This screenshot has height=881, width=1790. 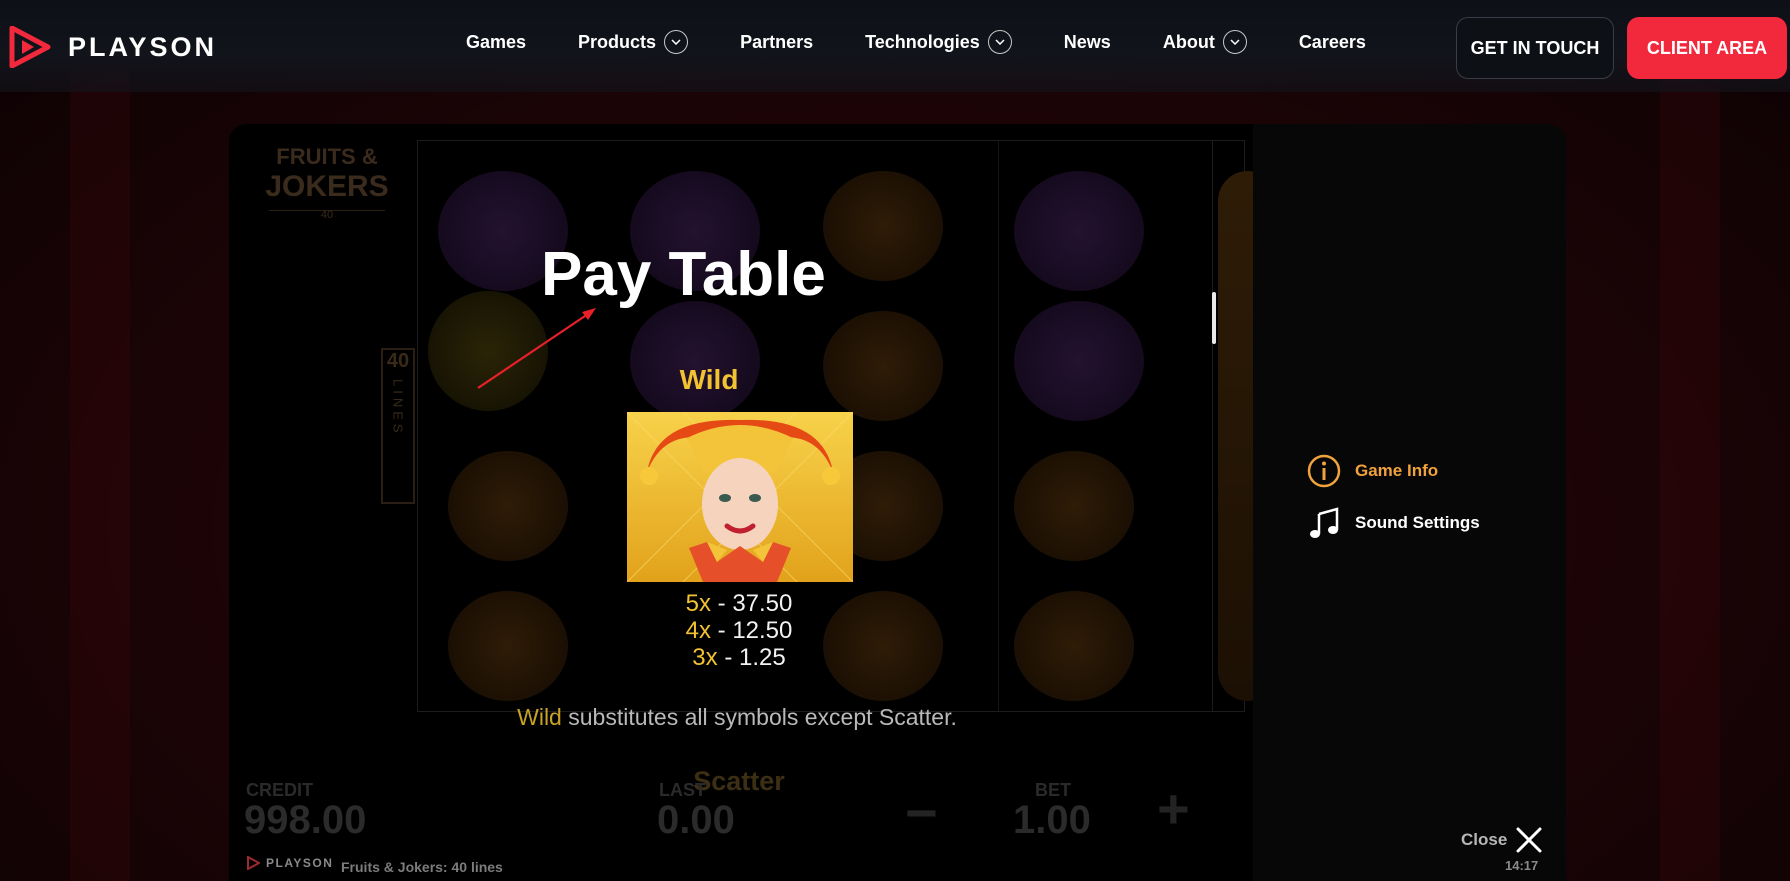 I want to click on credit-value: 998.00, so click(x=305, y=820).